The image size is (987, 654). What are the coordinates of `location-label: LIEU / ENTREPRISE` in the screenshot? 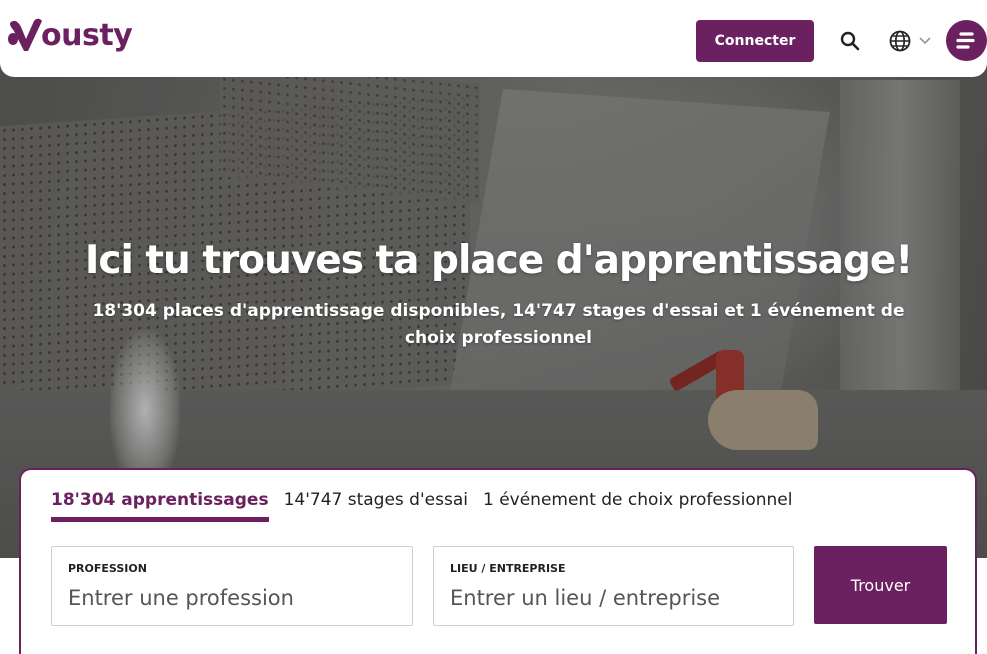 It's located at (508, 568).